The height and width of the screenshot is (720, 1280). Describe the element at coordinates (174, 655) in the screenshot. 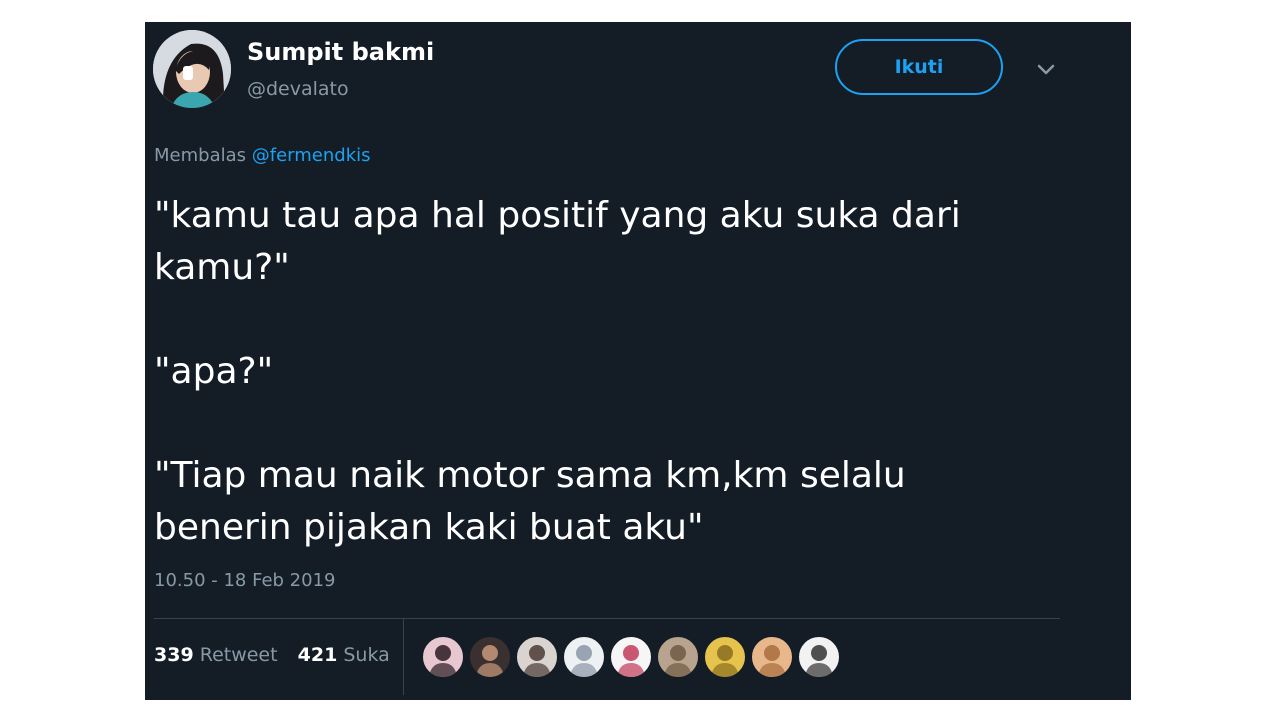

I see `retweet-number: 339` at that location.